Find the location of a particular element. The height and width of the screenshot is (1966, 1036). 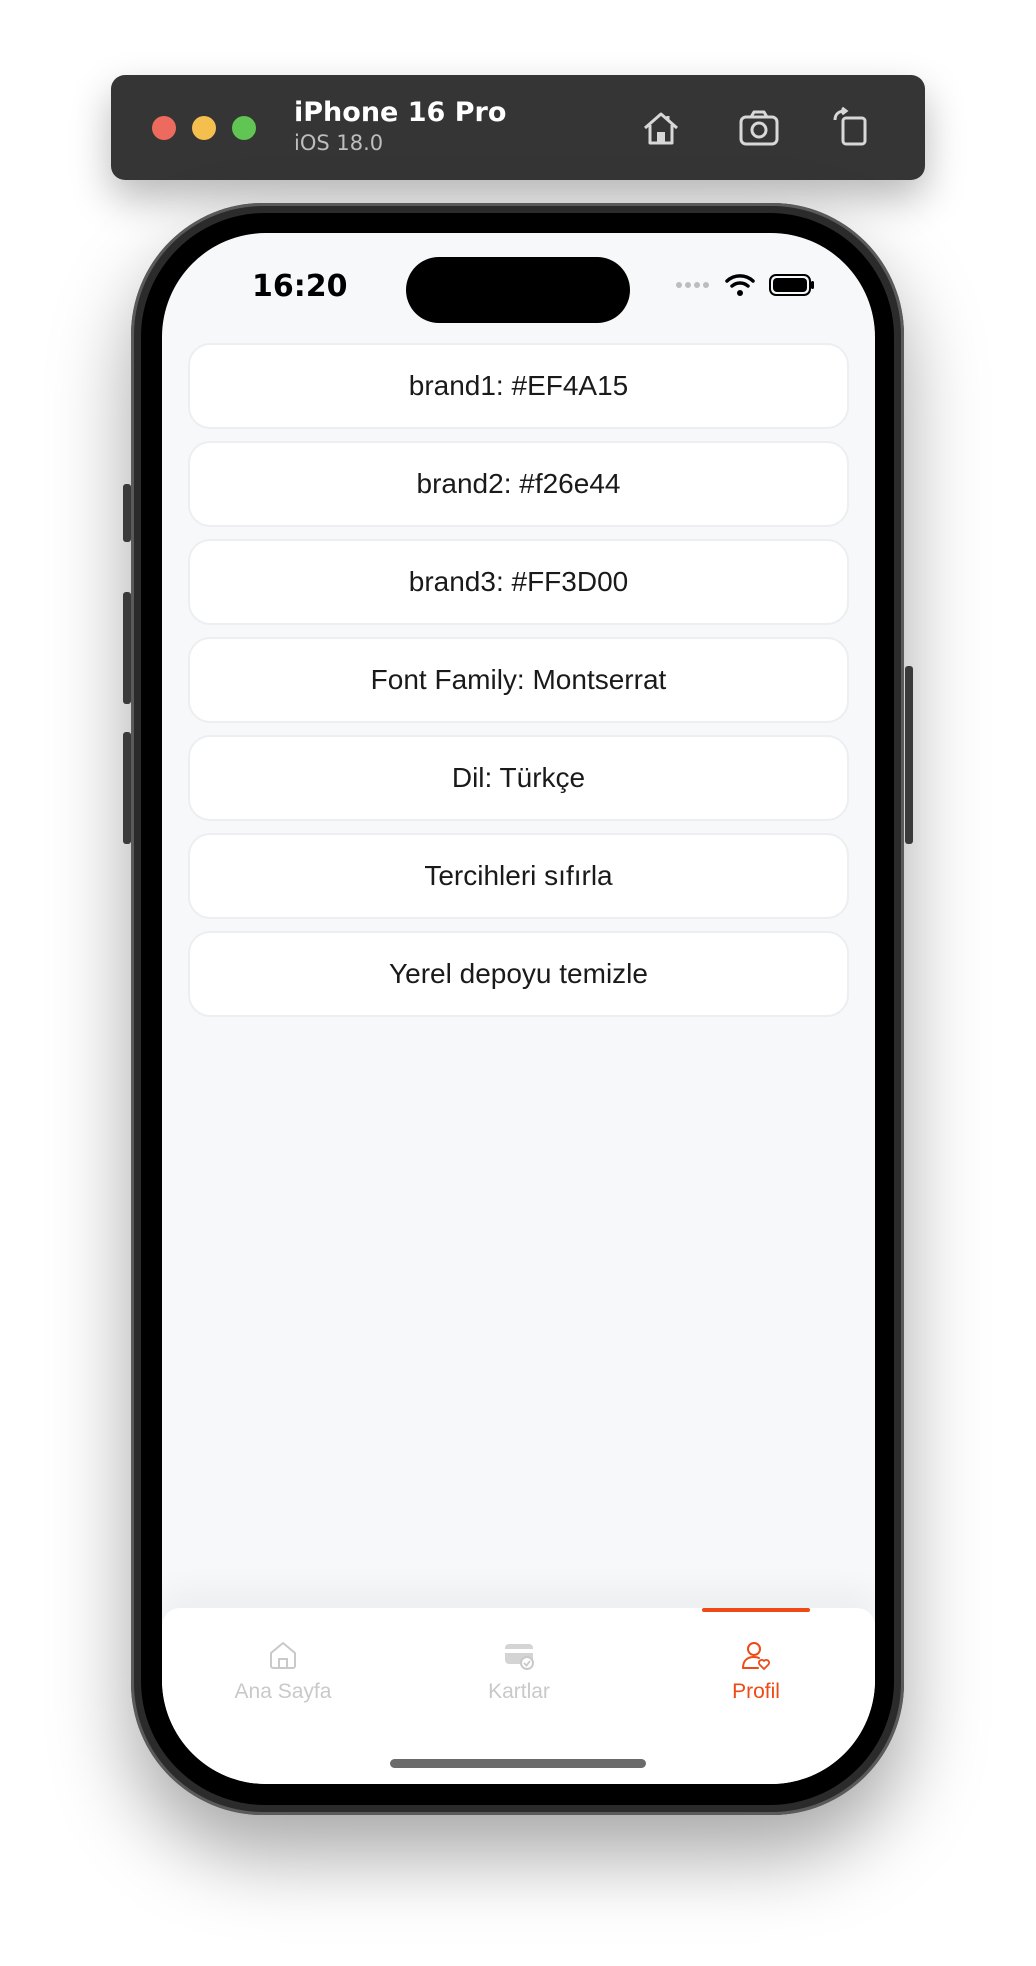

screenshot-icon is located at coordinates (759, 128).